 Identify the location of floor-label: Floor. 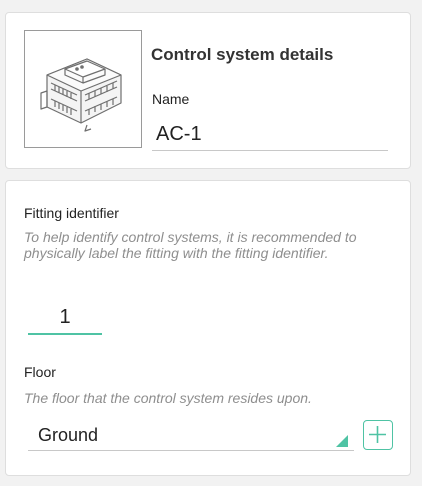
(40, 372).